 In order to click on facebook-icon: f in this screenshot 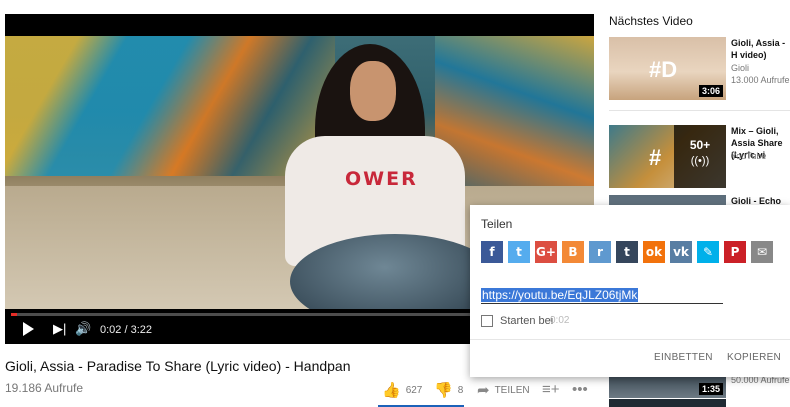, I will do `click(492, 252)`.